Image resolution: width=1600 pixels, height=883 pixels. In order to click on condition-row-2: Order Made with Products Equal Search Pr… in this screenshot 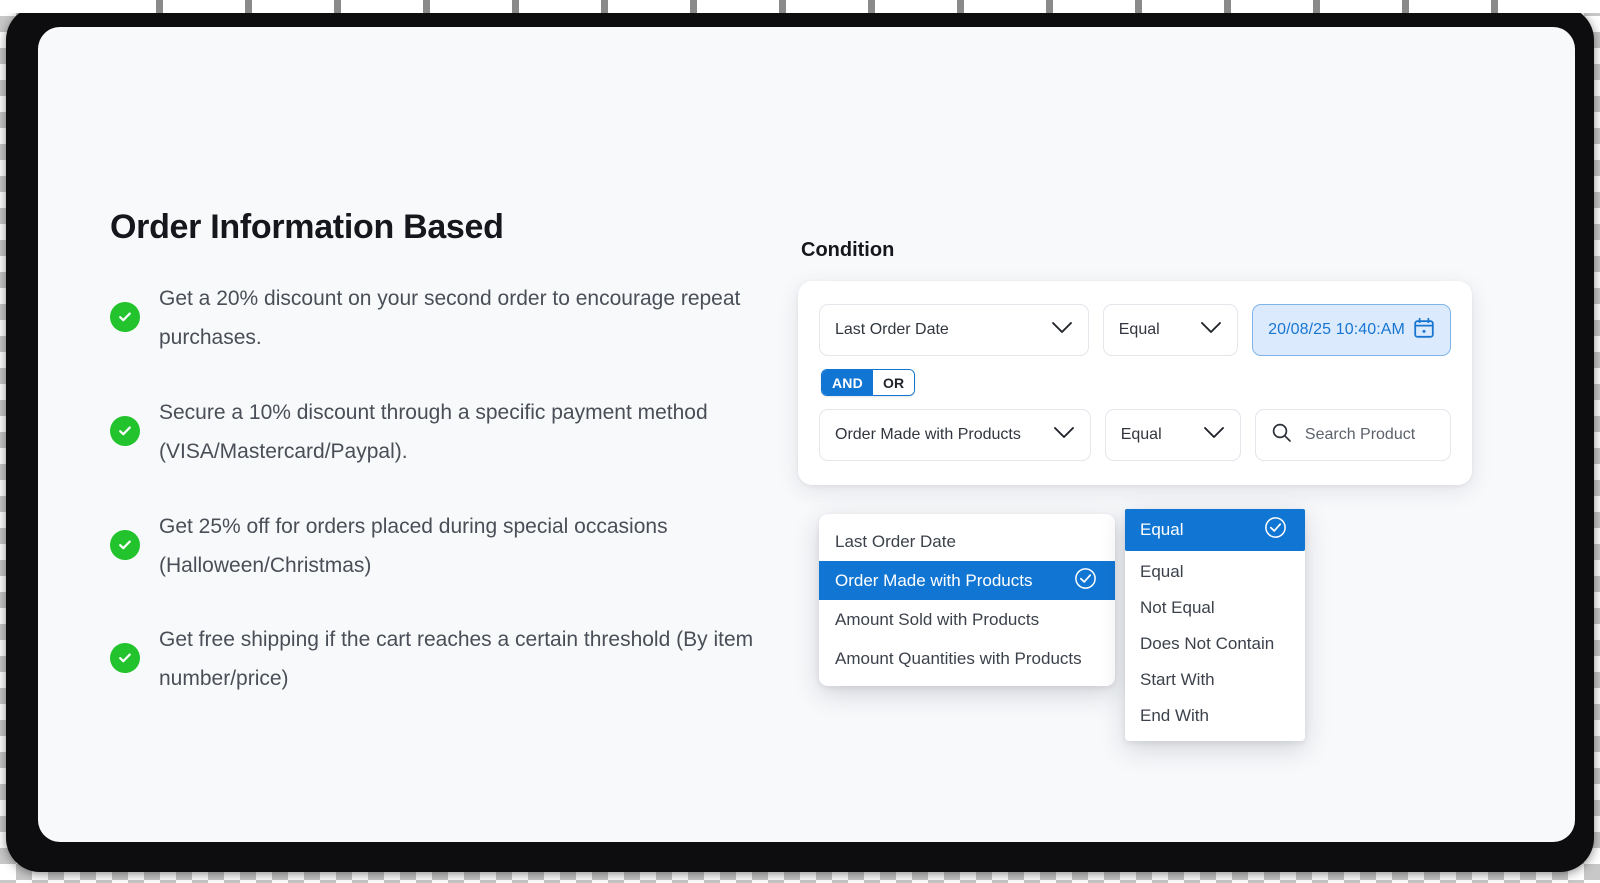, I will do `click(1135, 435)`.